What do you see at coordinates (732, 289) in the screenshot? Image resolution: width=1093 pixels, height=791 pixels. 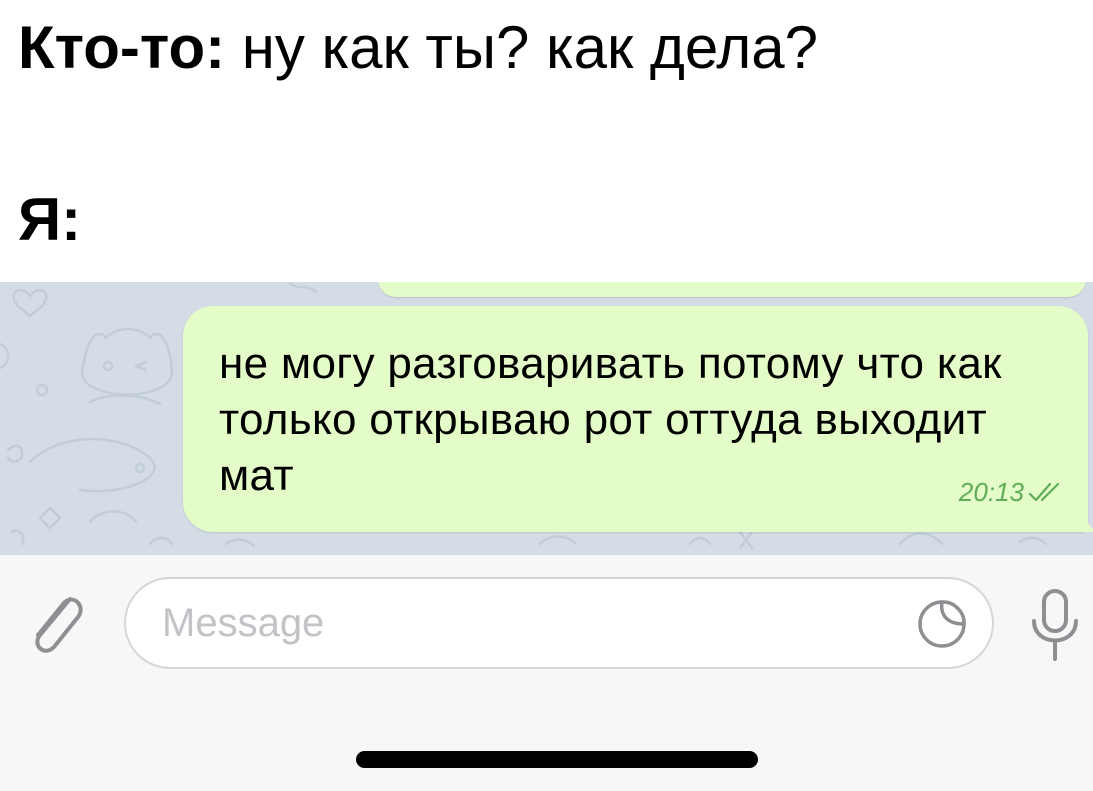 I see `previous-message-bubble` at bounding box center [732, 289].